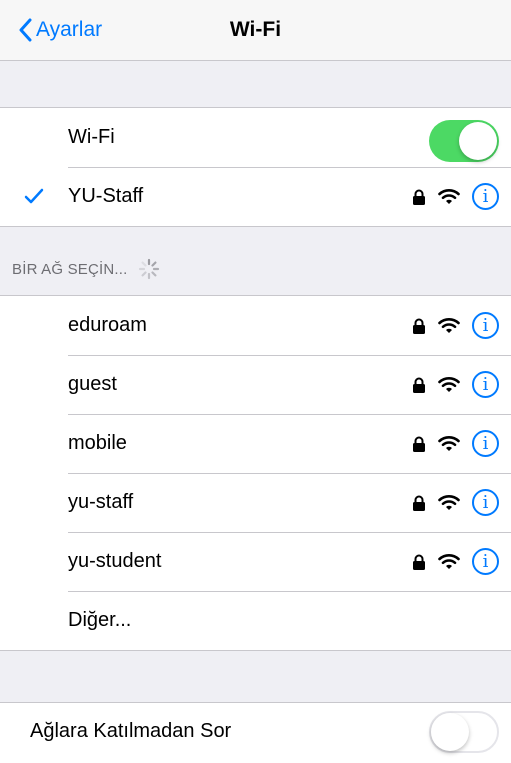 Image resolution: width=511 pixels, height=763 pixels. I want to click on network-name: yu-staff, so click(101, 502).